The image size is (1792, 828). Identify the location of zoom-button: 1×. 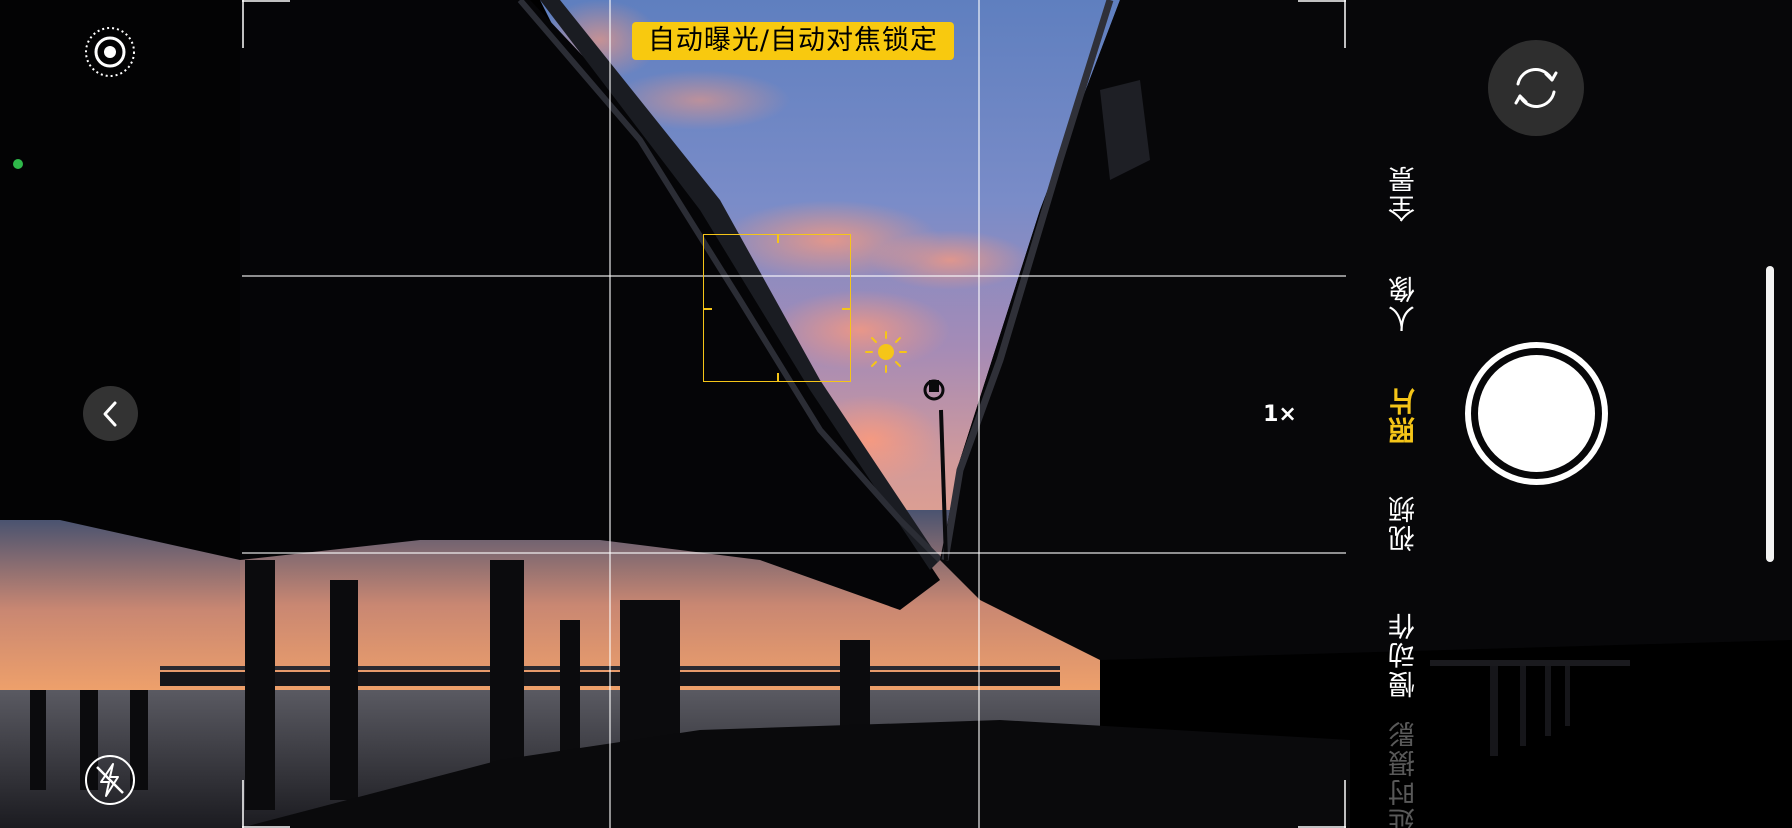
(1280, 415).